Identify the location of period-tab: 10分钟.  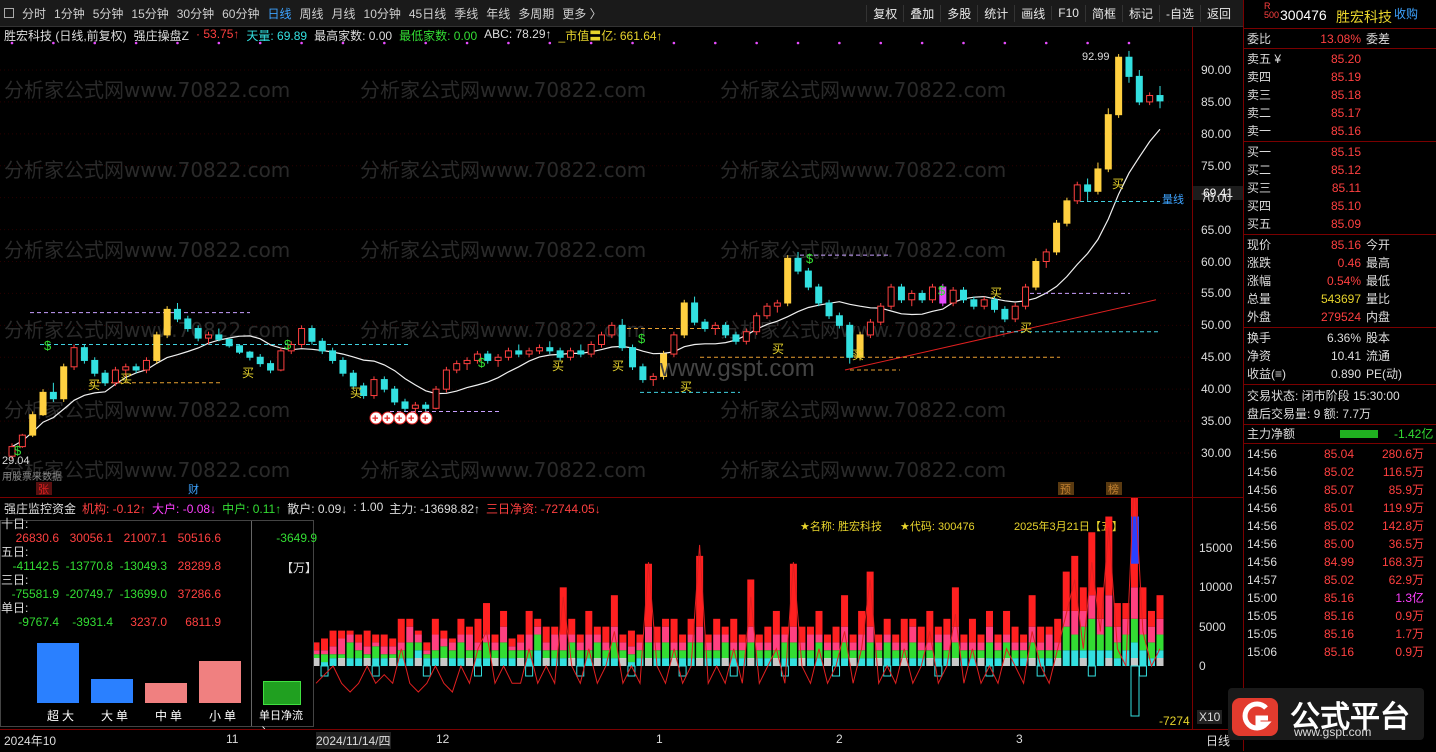
(382, 13).